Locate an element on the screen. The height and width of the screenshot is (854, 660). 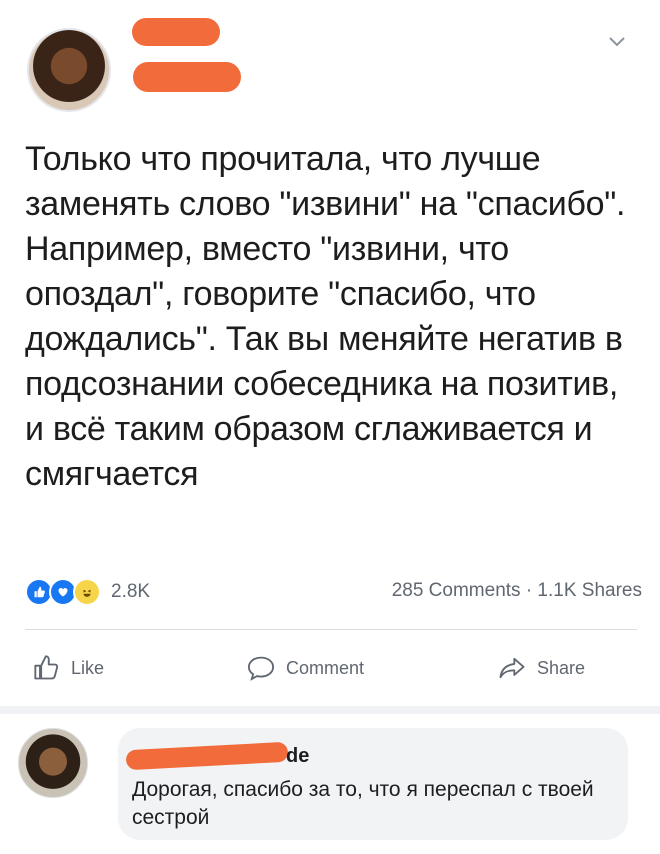
haha-icon is located at coordinates (87, 592).